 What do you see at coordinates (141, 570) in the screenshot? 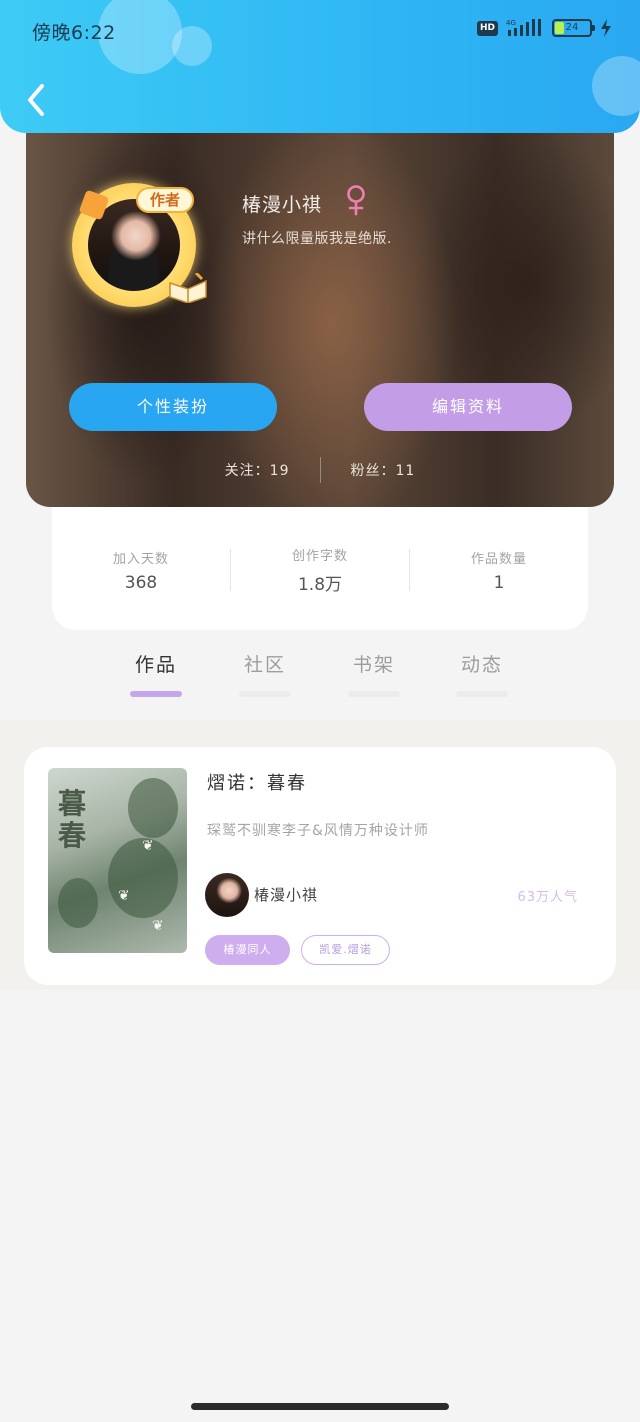
I see `stat-join-days: 加入天数 368` at bounding box center [141, 570].